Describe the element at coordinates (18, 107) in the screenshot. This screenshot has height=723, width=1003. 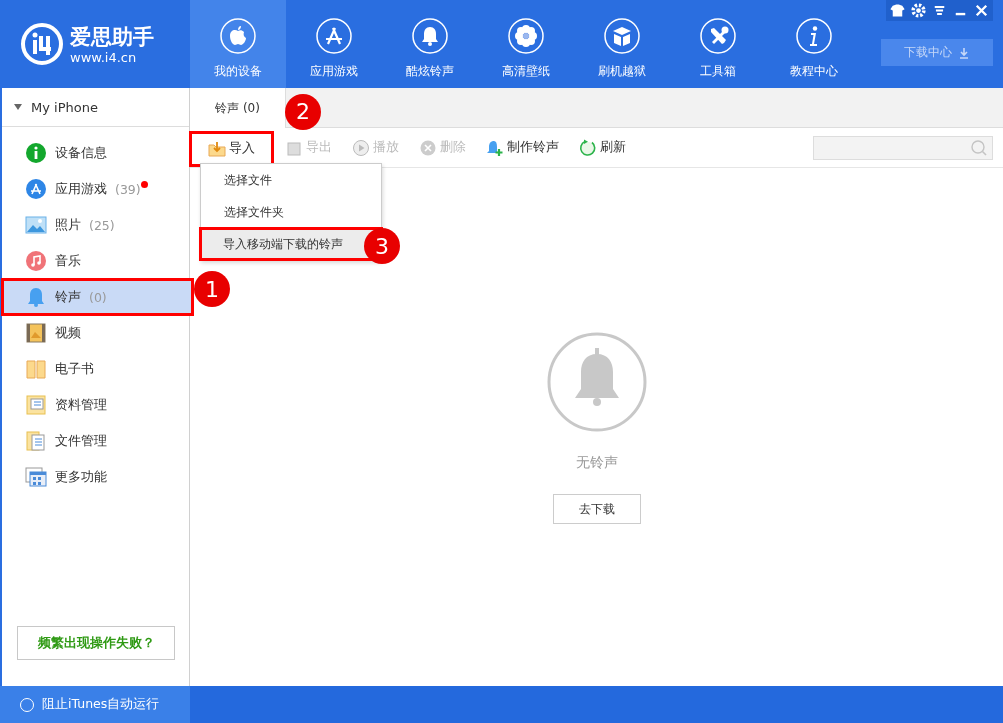
I see `expand-arrow-icon` at that location.